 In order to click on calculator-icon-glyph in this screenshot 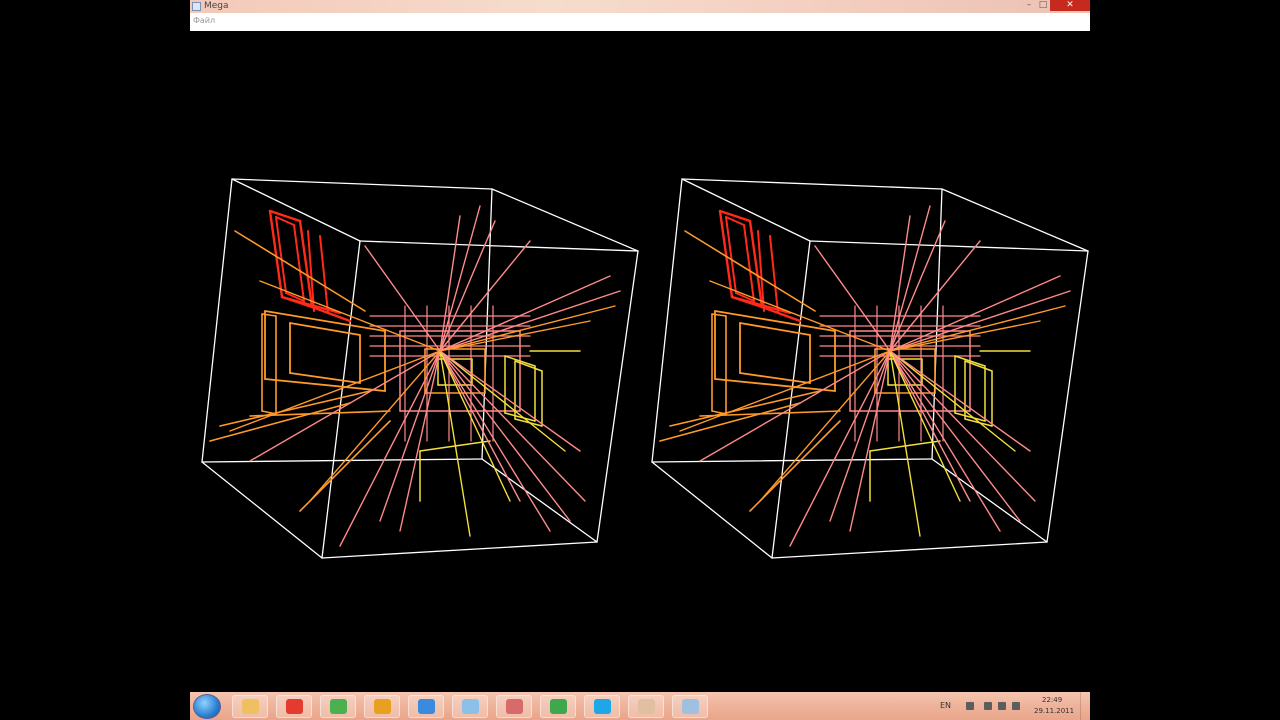, I will do `click(426, 706)`.